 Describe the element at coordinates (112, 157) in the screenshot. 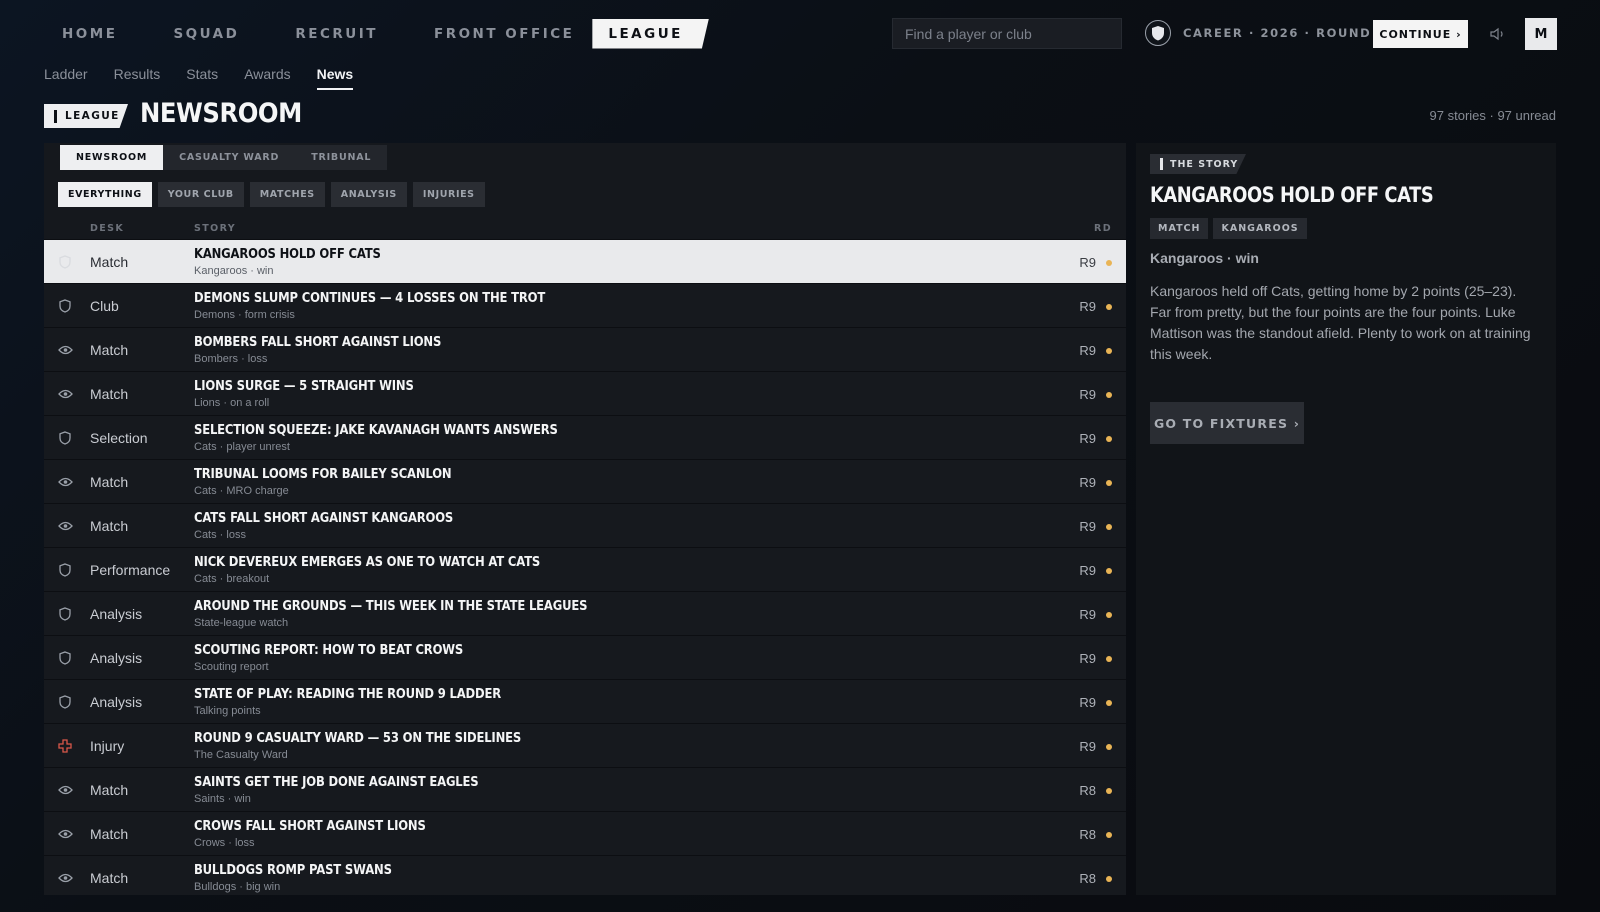

I see `tab-newsroom: NEWSROOM` at that location.